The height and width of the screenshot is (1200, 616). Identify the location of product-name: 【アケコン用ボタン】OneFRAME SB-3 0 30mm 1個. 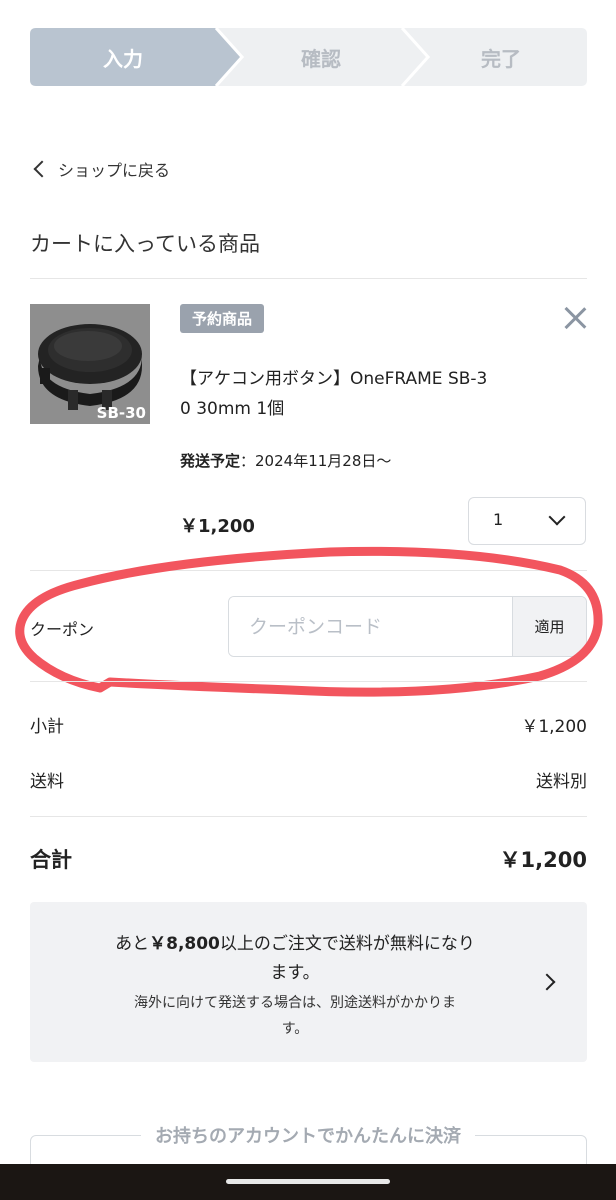
(370, 394).